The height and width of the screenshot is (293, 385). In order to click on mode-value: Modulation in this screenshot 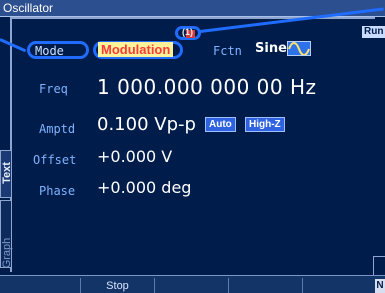, I will do `click(136, 49)`.